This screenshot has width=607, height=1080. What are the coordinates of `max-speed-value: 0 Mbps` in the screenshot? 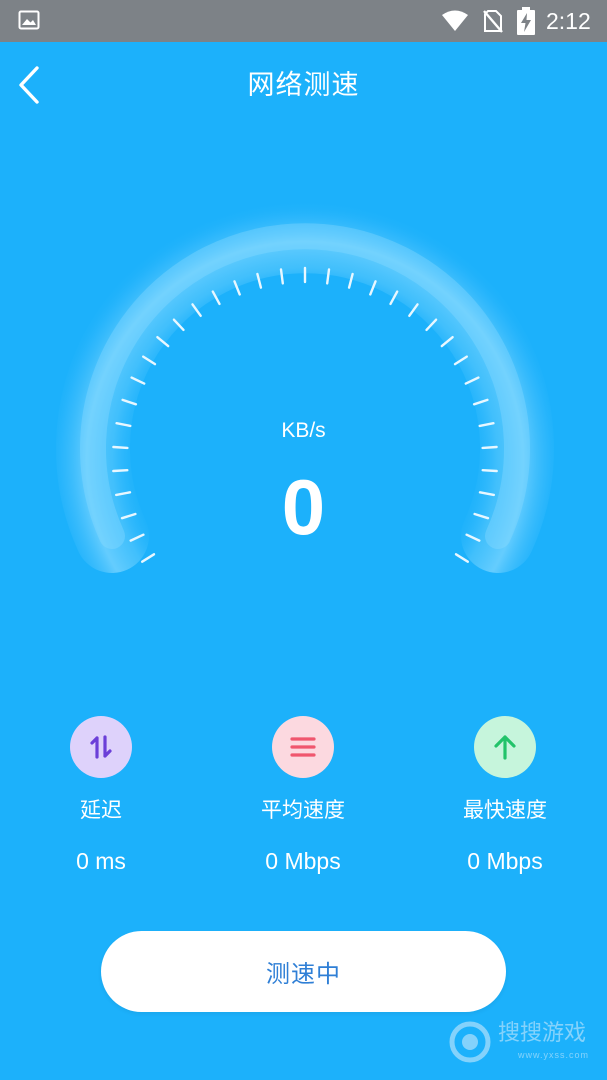 It's located at (505, 861).